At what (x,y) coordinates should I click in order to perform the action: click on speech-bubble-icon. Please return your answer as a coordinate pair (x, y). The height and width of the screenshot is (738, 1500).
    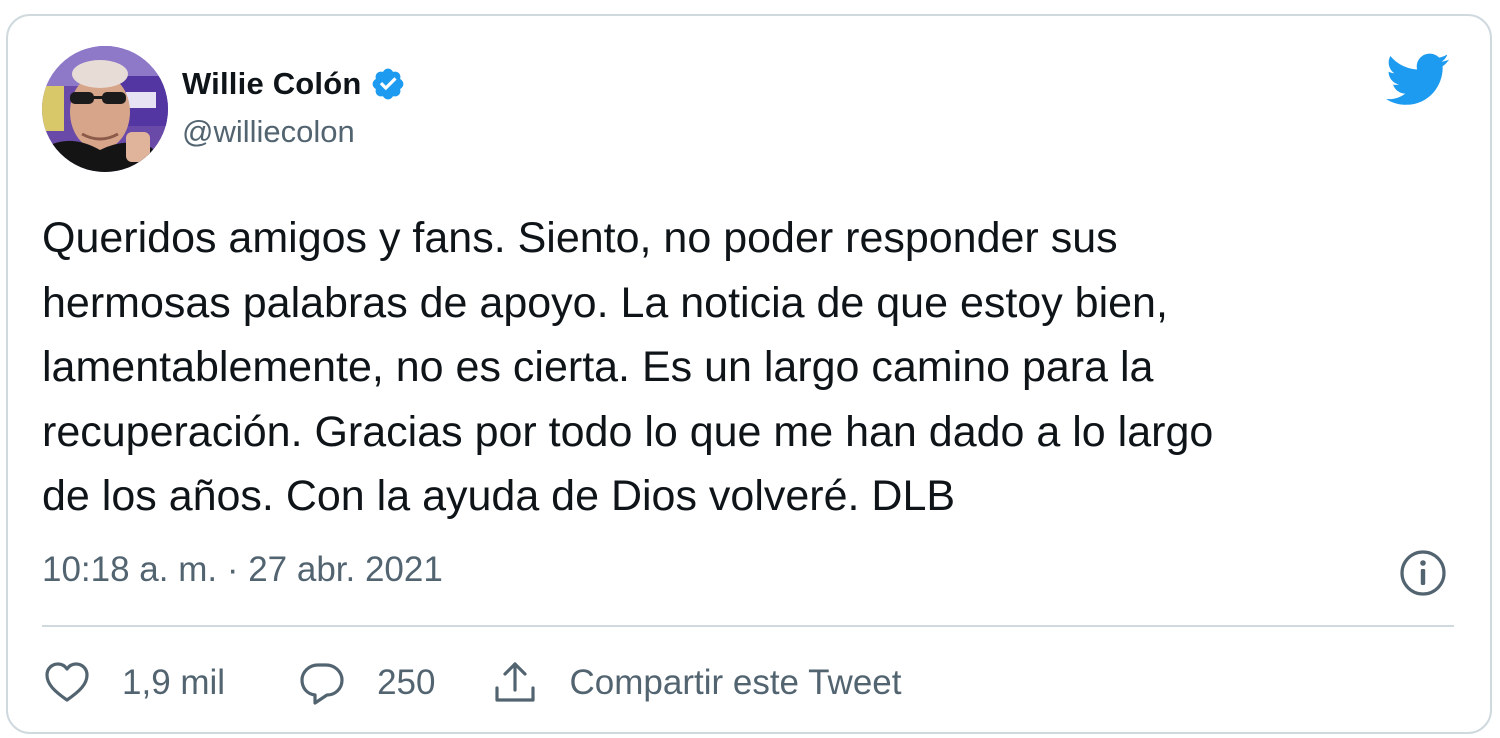
    Looking at the image, I should click on (322, 684).